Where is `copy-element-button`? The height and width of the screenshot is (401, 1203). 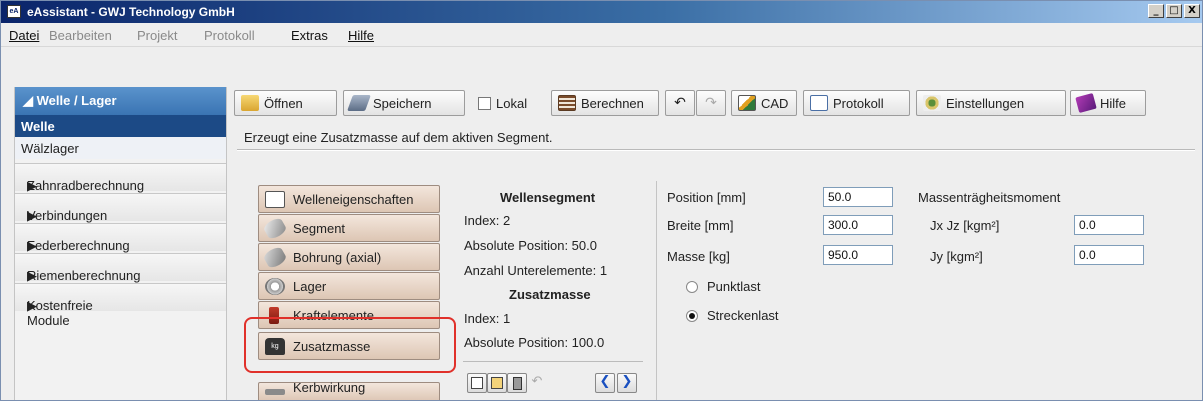
copy-element-button is located at coordinates (477, 383).